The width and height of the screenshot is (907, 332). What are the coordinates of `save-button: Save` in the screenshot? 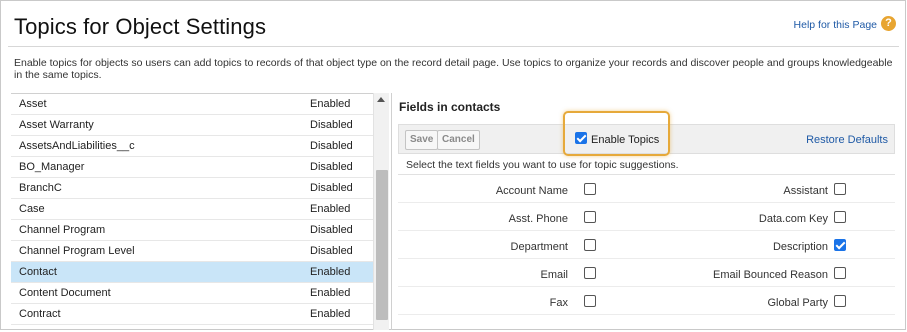 It's located at (422, 140).